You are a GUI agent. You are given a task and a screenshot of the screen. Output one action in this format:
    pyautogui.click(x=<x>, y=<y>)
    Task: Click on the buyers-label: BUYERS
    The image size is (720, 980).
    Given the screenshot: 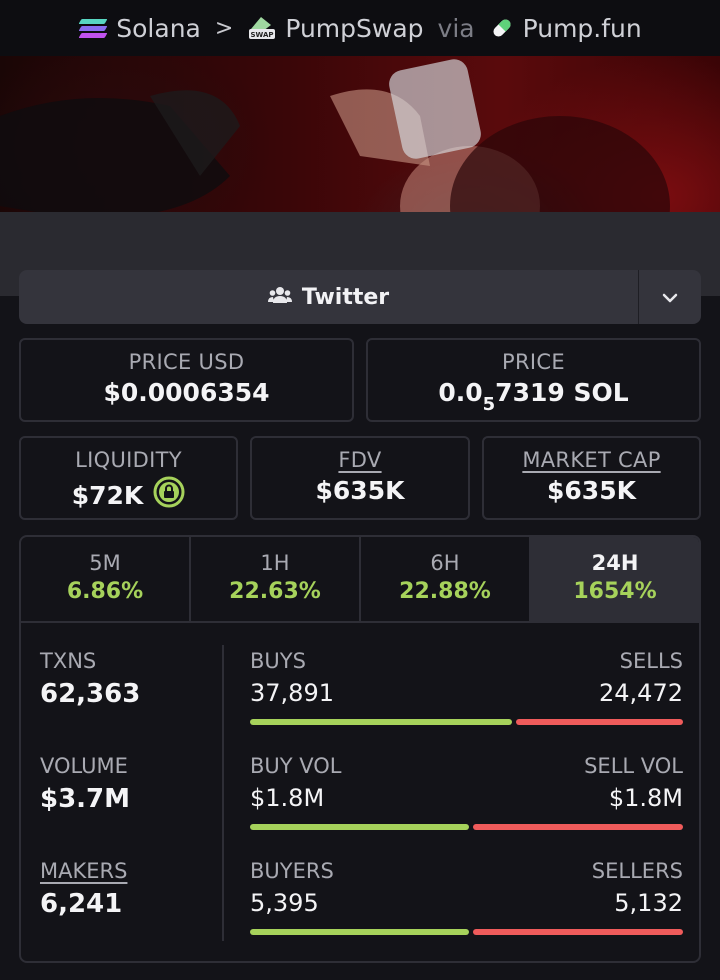 What is the action you would take?
    pyautogui.click(x=292, y=871)
    